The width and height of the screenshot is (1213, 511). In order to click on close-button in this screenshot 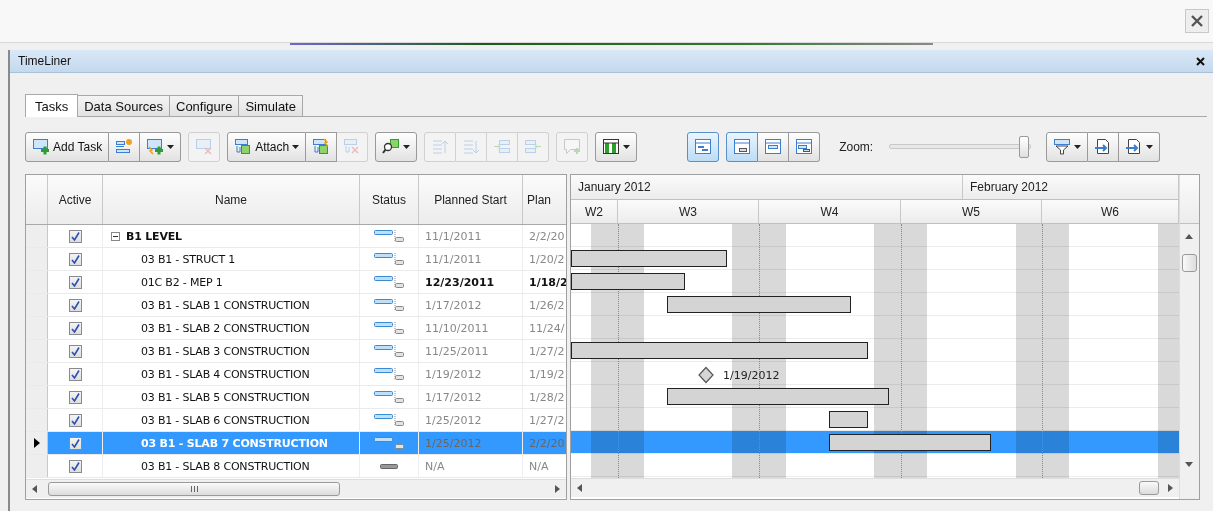, I will do `click(1200, 61)`.